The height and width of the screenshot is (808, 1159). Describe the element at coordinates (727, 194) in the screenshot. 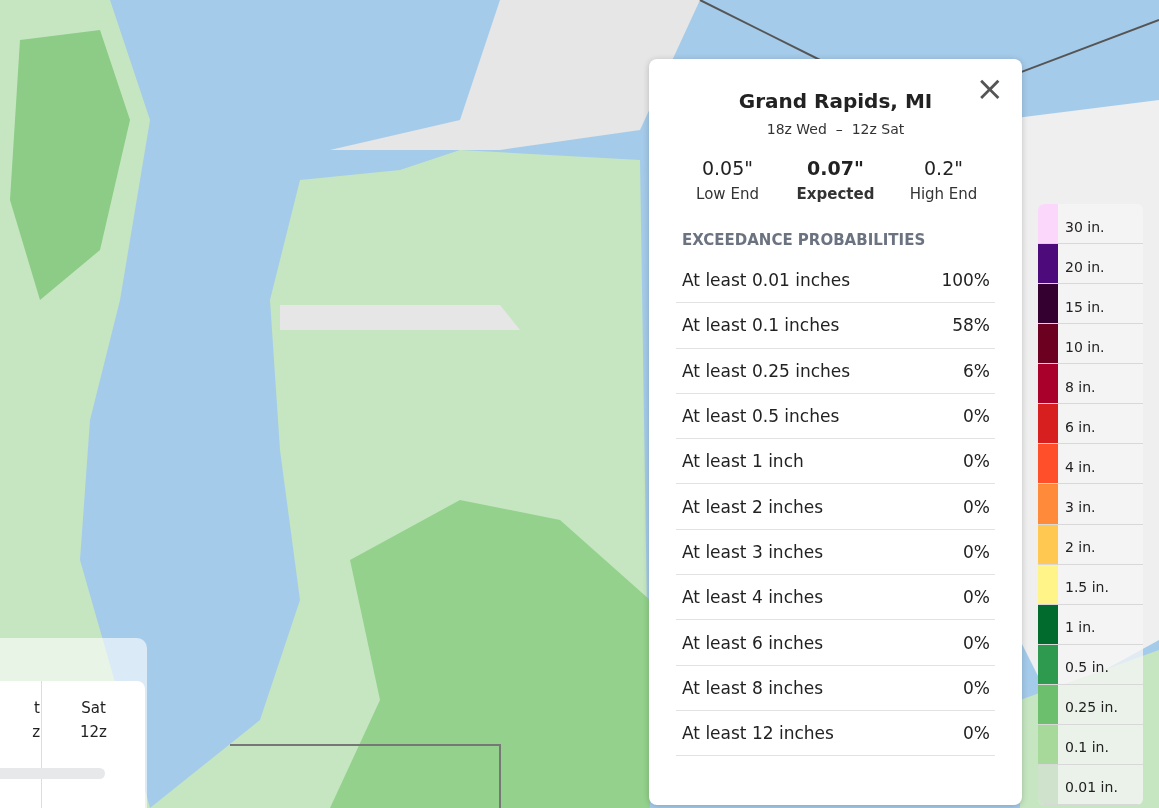

I see `stat-label: Low End` at that location.